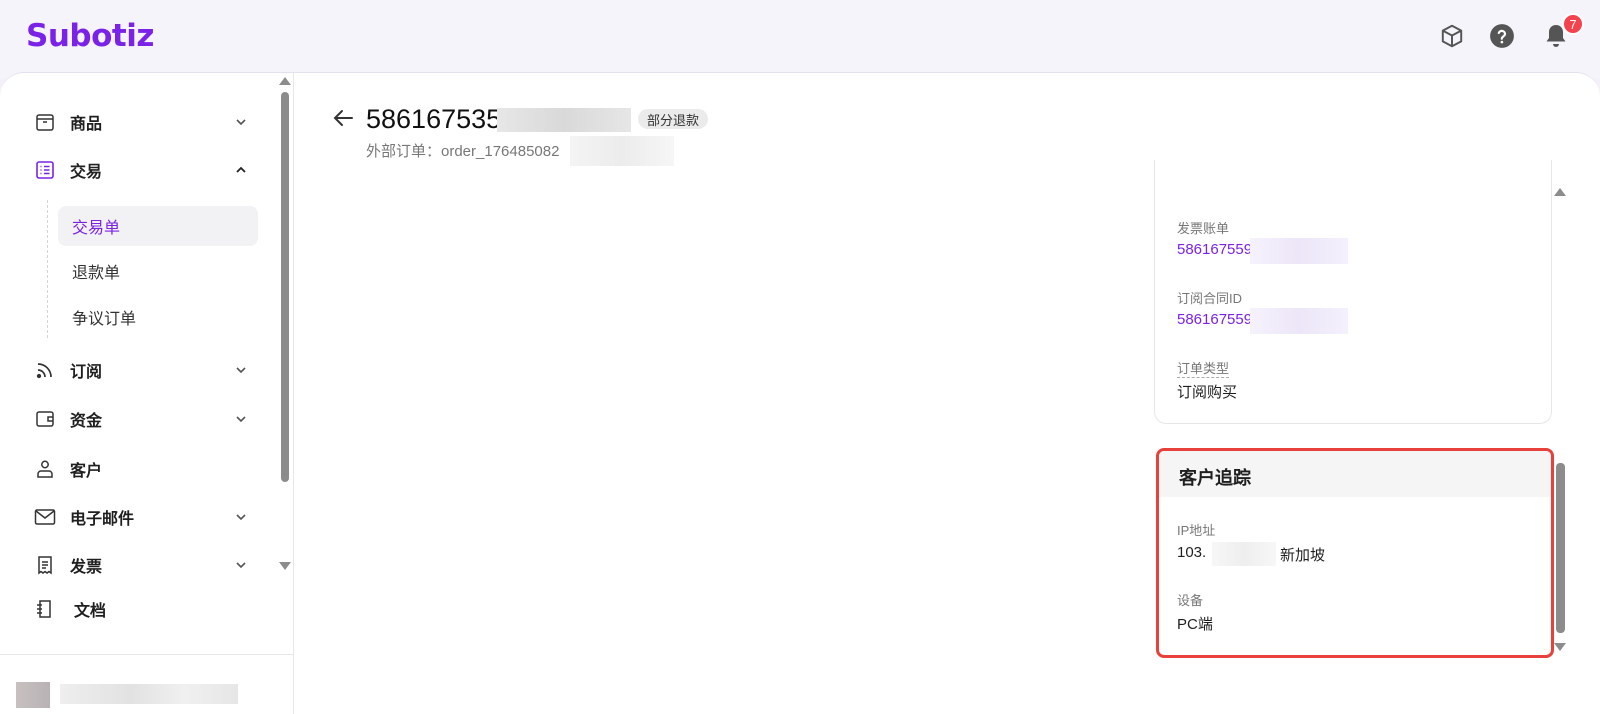 Image resolution: width=1600 pixels, height=714 pixels. I want to click on chevron-up-icon, so click(241, 169).